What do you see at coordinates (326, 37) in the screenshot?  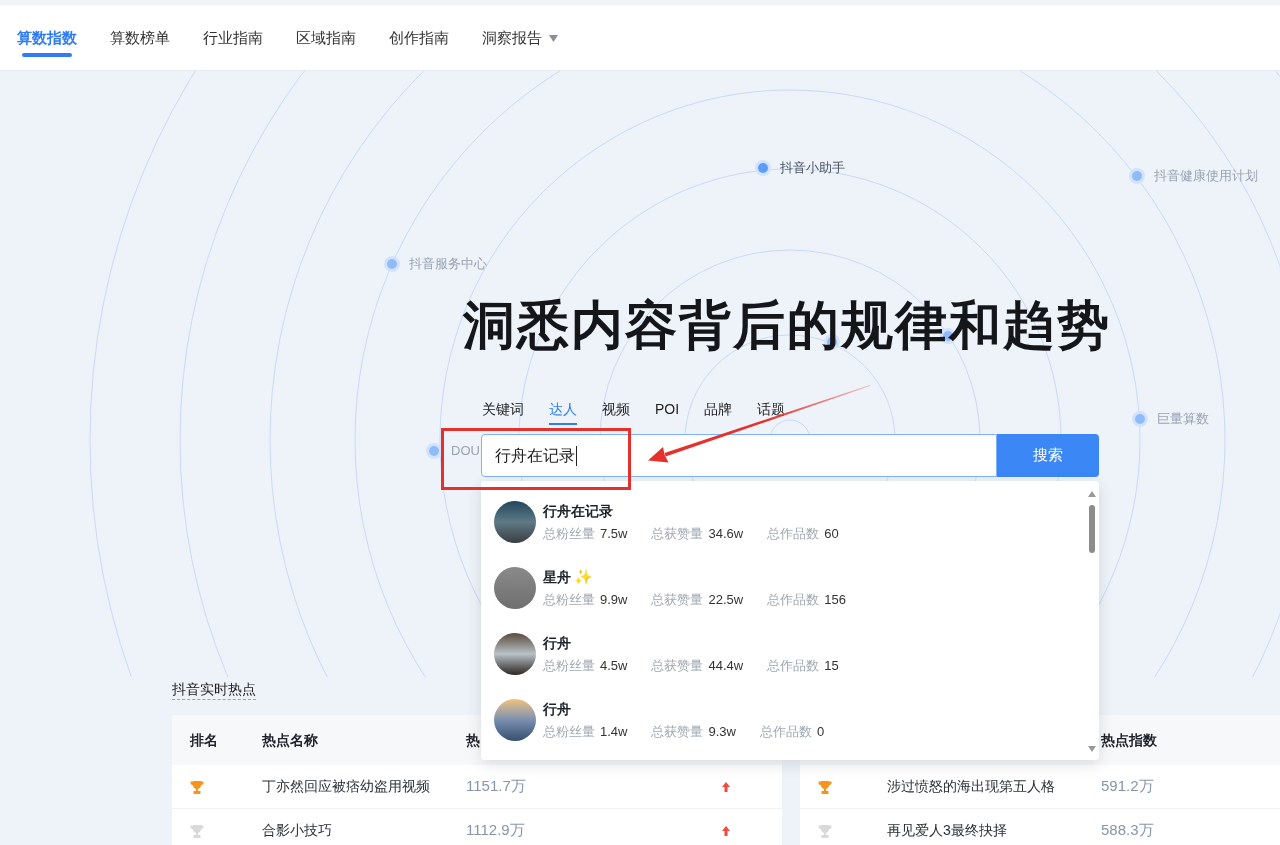 I see `nav-tab: 区域指南` at bounding box center [326, 37].